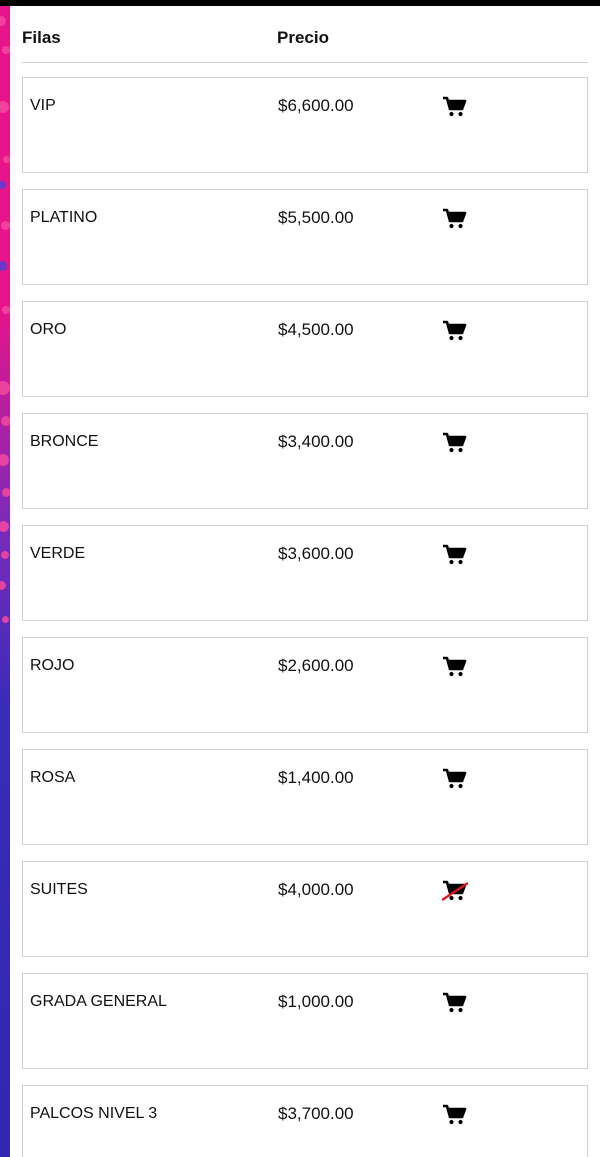  Describe the element at coordinates (64, 441) in the screenshot. I see `row-name: BRONCE` at that location.